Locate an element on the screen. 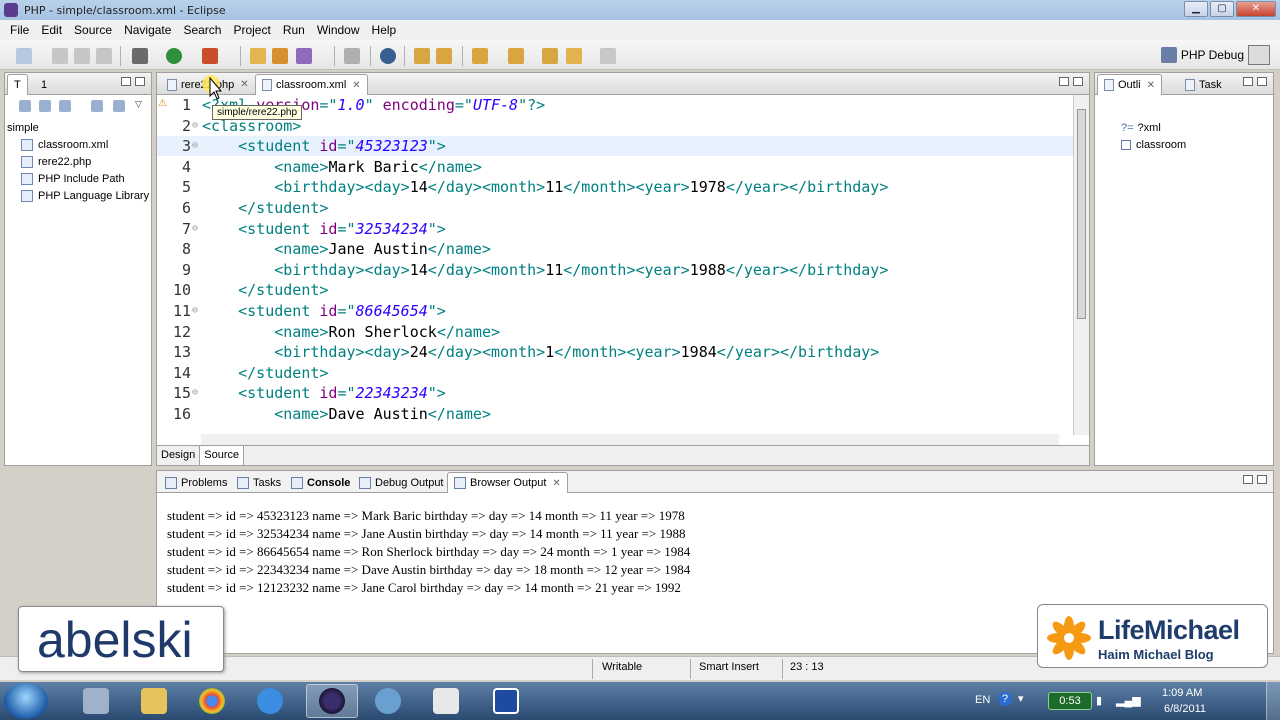 This screenshot has width=1280, height=720. help-icon: ? is located at coordinates (1005, 699).